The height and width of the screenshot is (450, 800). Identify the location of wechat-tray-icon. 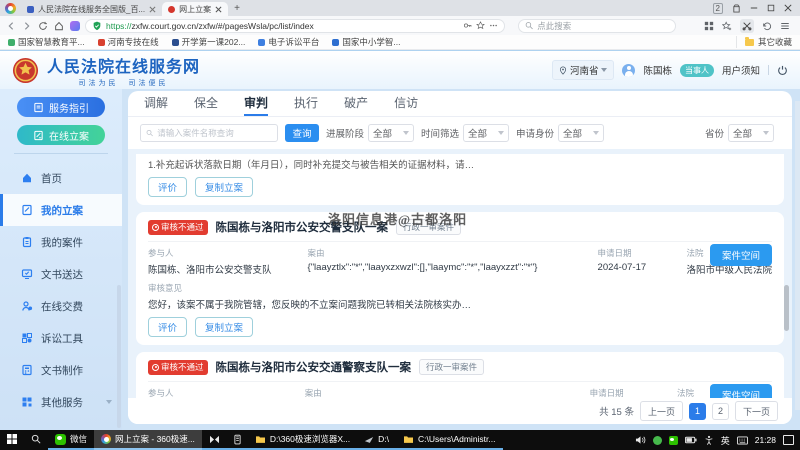
(673, 440).